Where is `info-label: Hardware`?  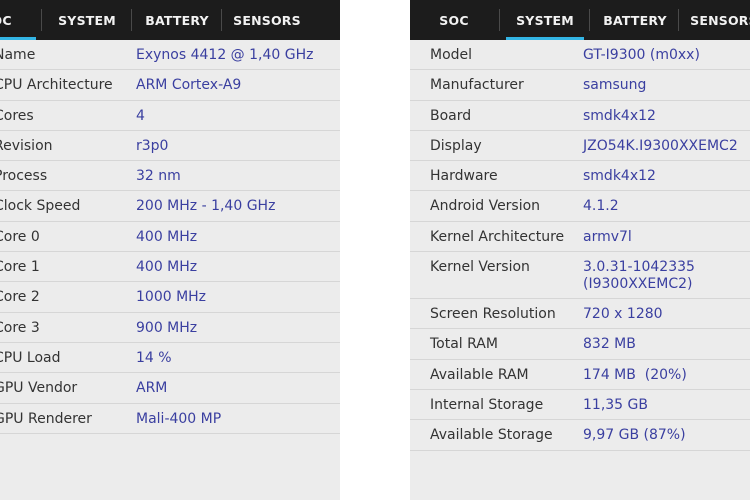 info-label: Hardware is located at coordinates (464, 176).